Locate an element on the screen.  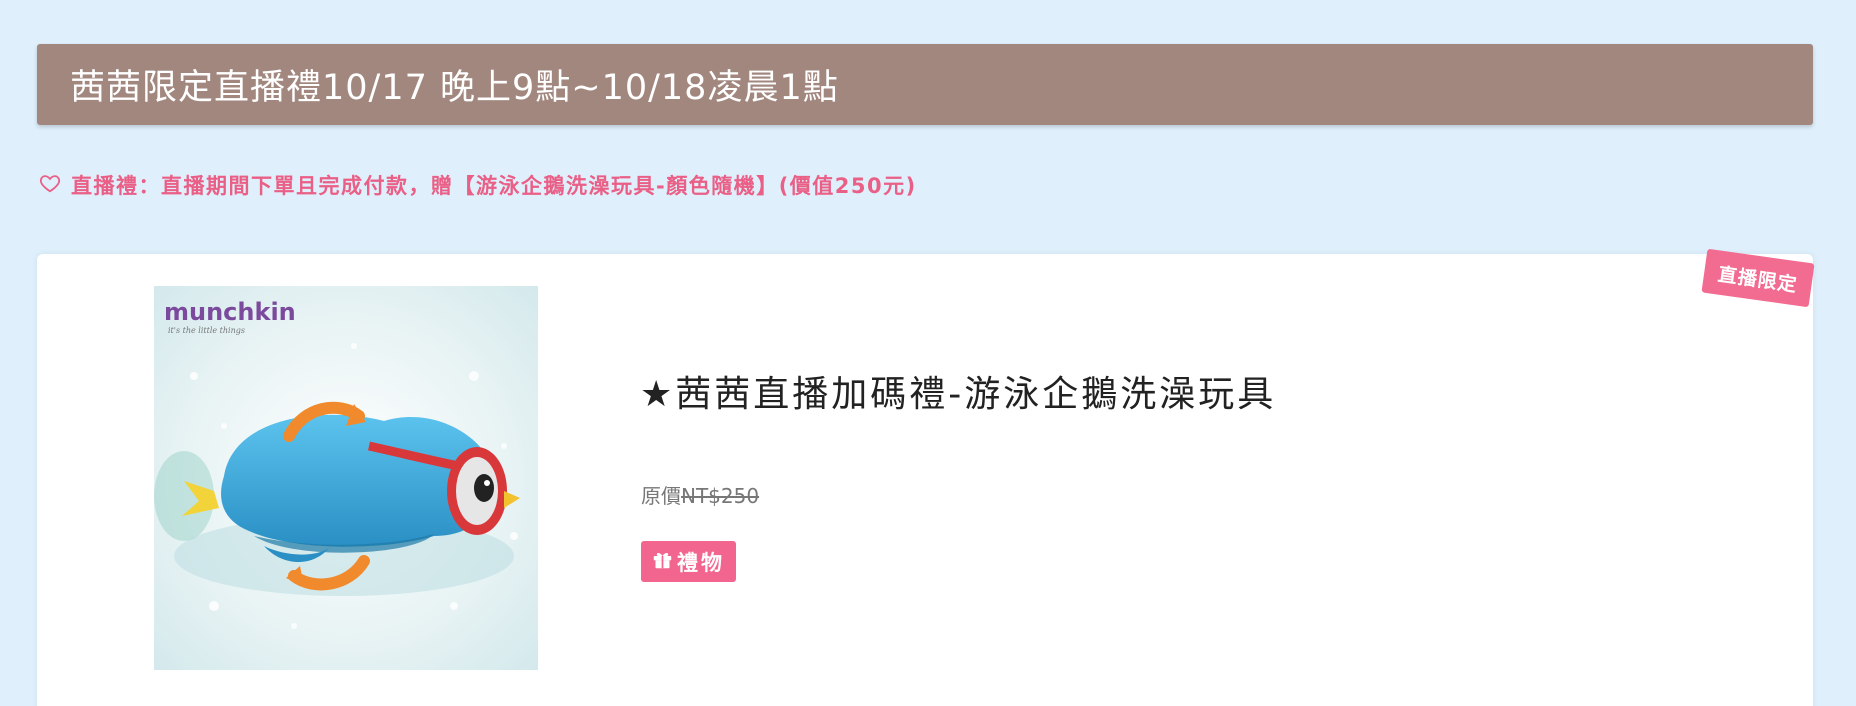
gift-icon is located at coordinates (662, 562).